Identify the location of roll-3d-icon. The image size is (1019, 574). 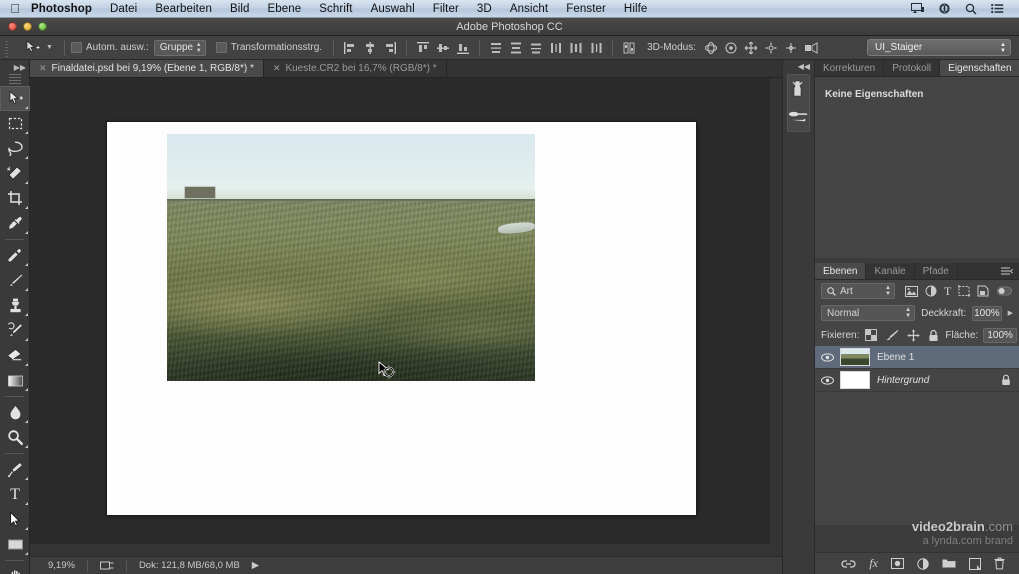
(731, 48).